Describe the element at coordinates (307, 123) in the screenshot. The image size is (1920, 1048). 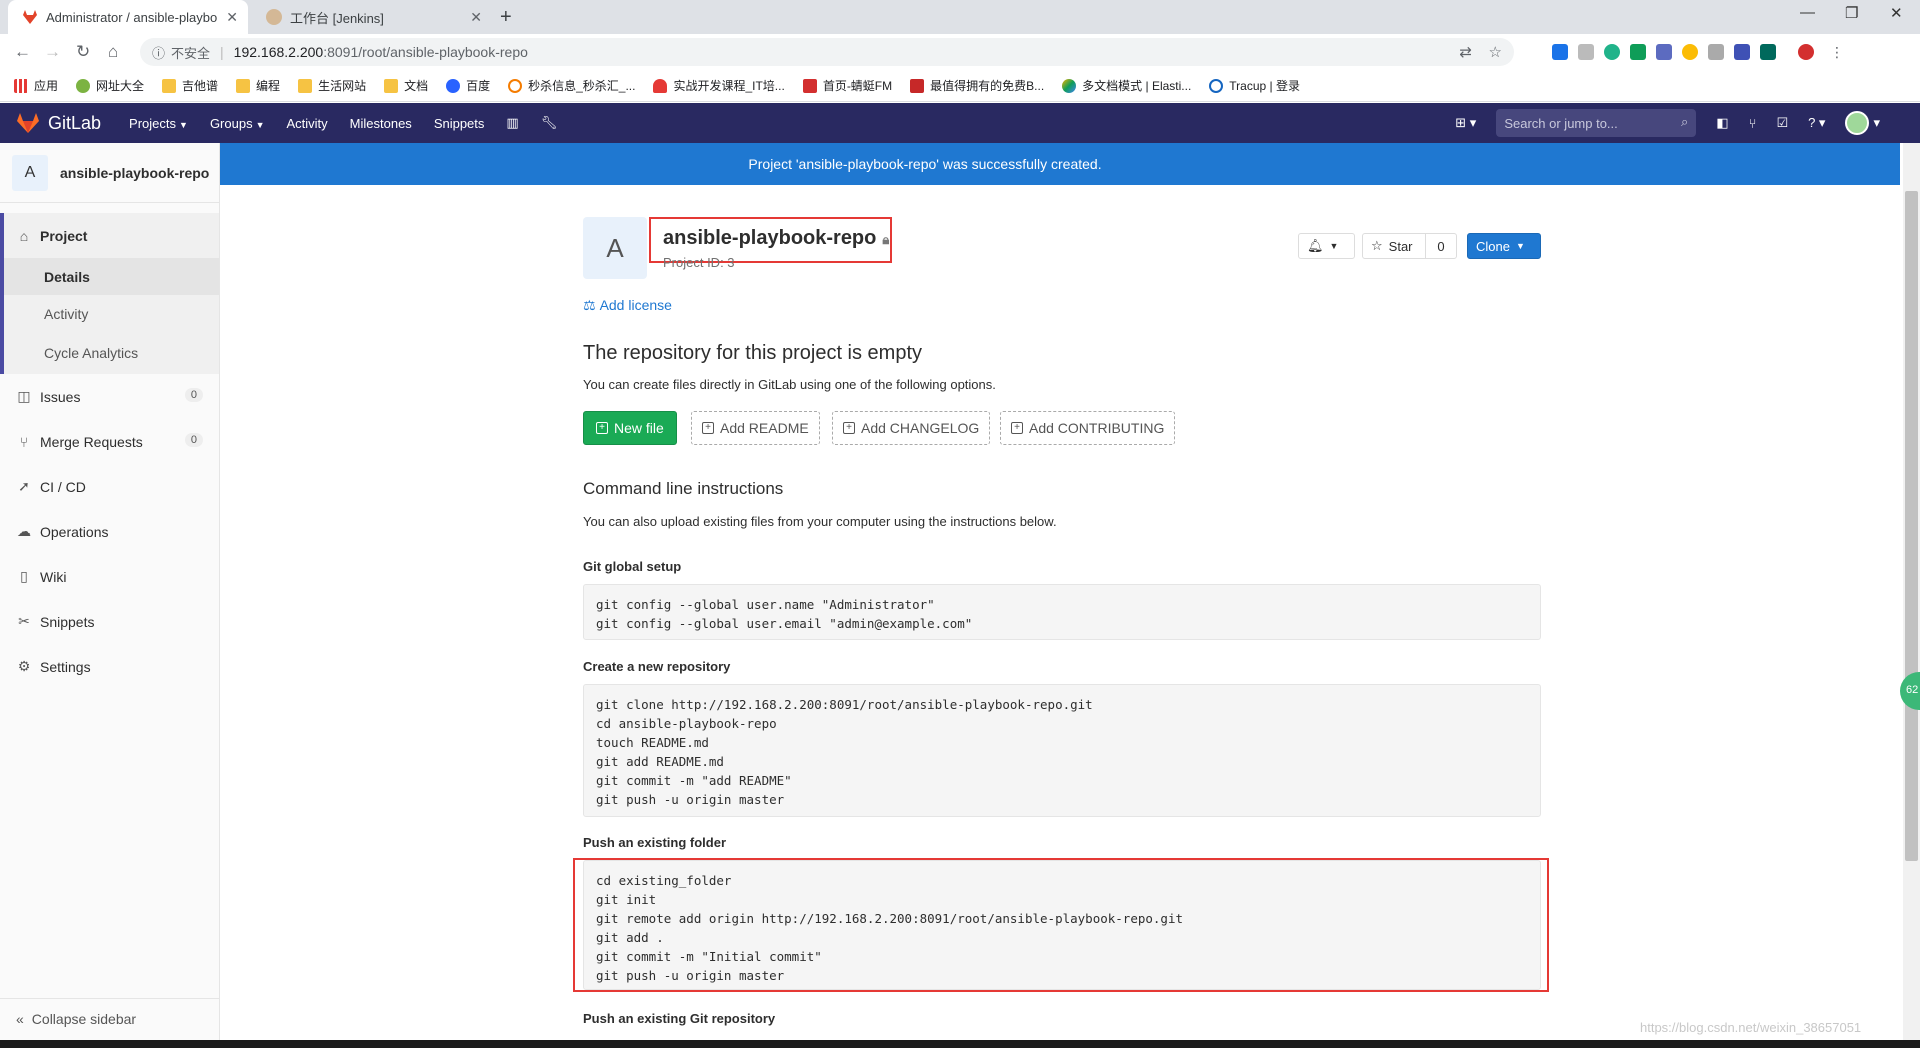
I see `nav-activity: Activity` at that location.